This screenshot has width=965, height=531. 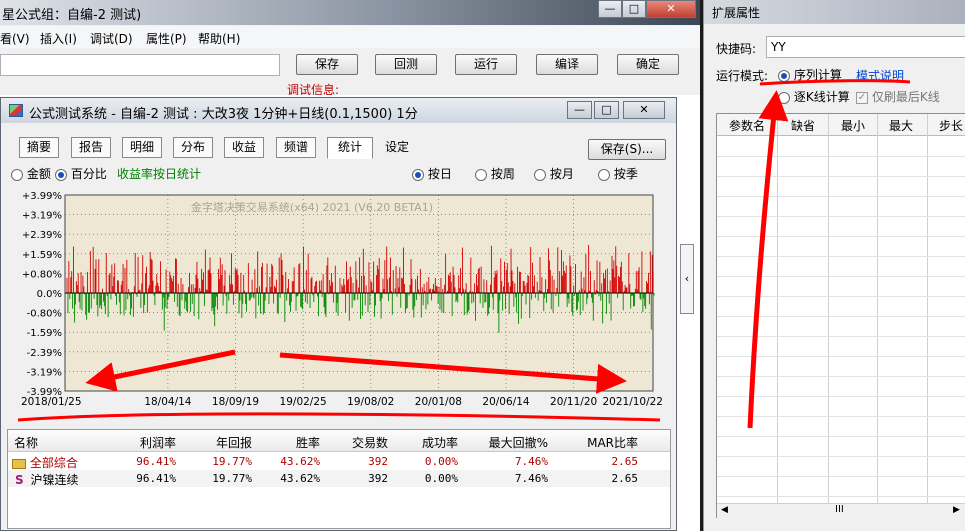 I want to click on col-default: 缺省, so click(x=803, y=126).